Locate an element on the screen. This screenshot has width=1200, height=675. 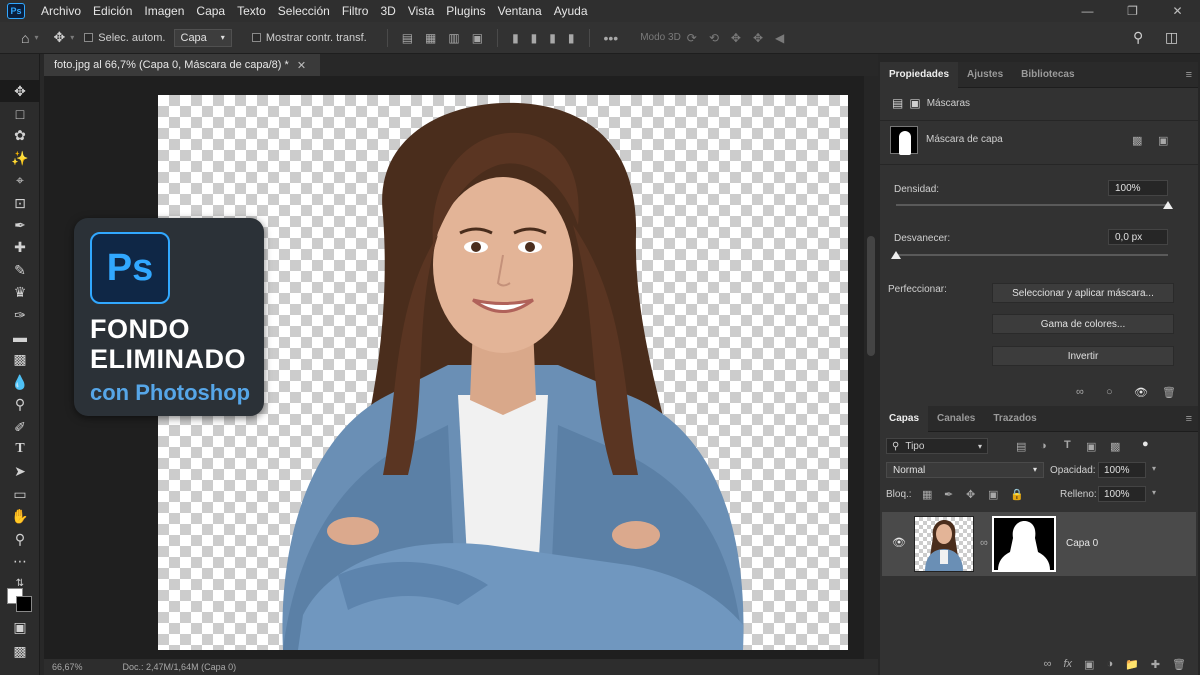
path-select-icon: ➤ is located at coordinates (20, 472).